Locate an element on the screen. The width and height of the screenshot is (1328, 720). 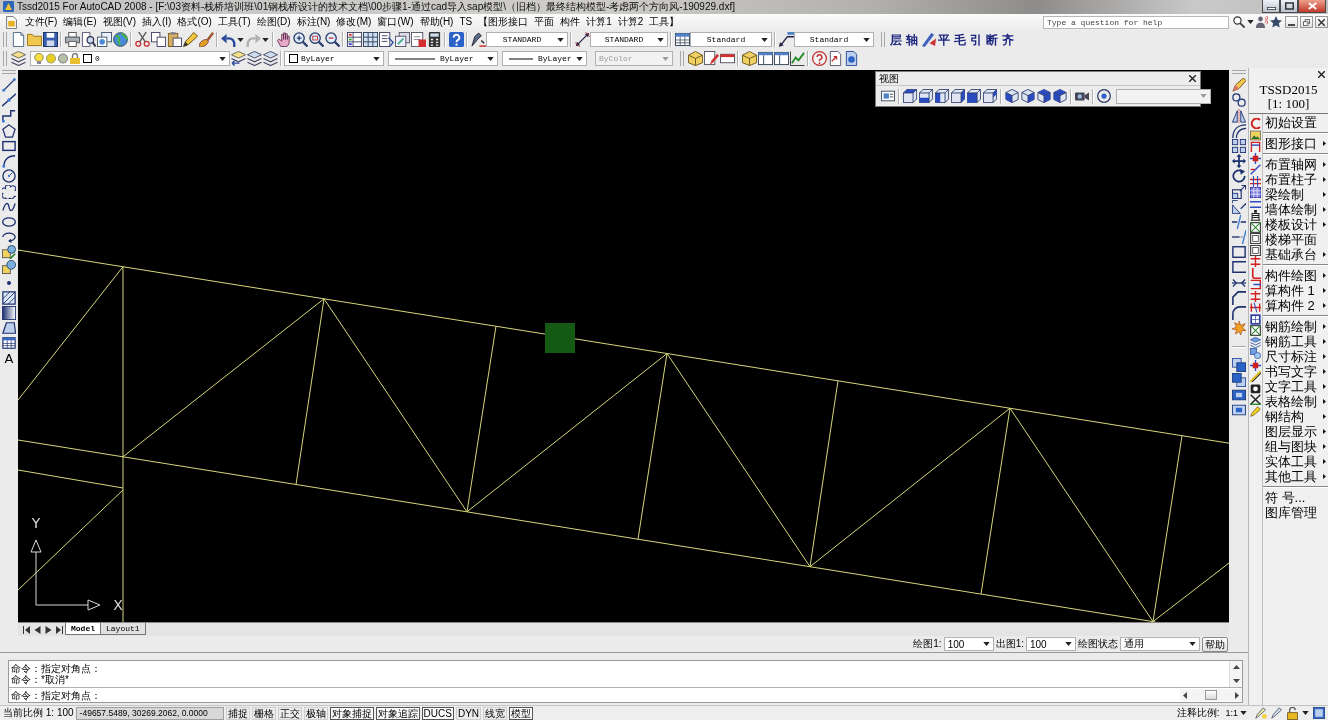
drawing-tool-button: 断 is located at coordinates (992, 39).